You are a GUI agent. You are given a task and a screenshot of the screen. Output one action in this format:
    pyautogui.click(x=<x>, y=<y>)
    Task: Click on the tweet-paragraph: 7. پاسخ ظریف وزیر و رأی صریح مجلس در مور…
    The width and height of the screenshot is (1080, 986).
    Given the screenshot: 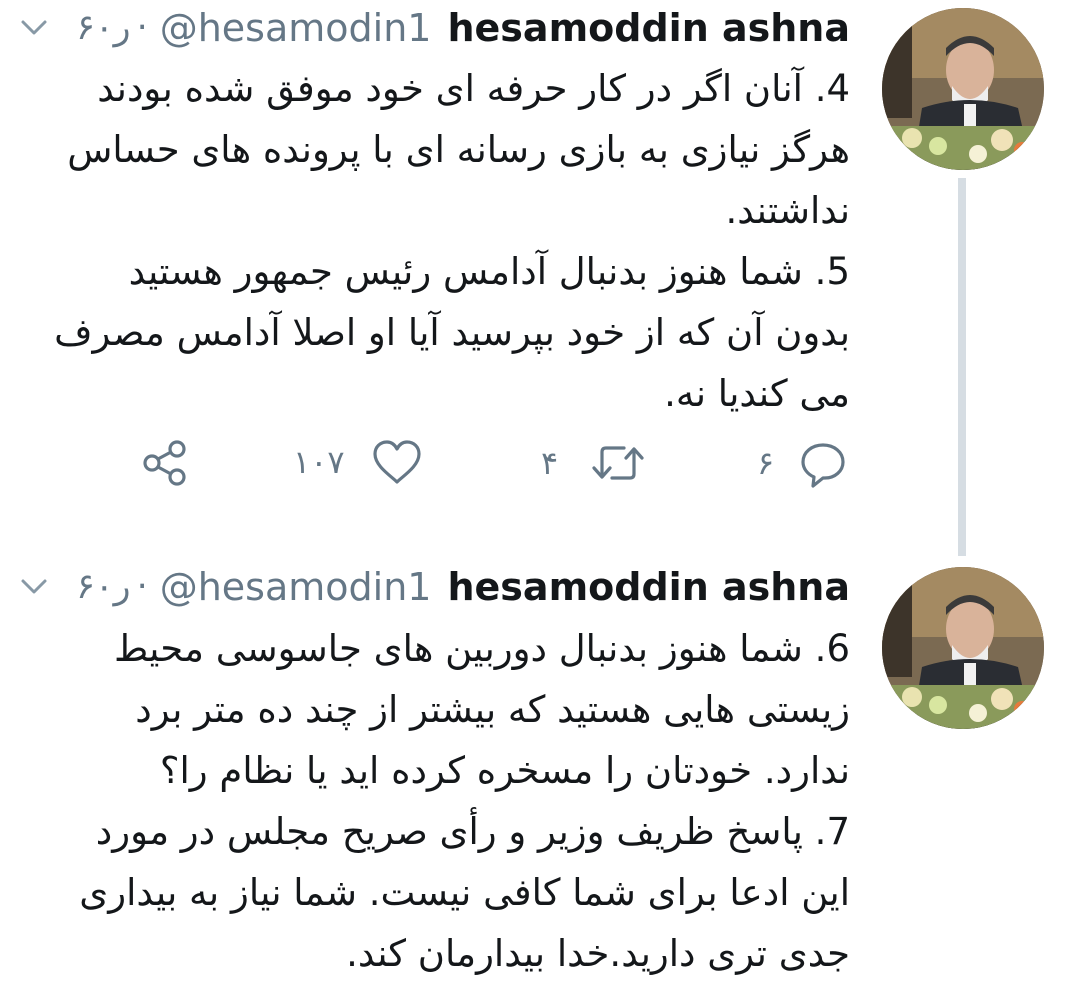 What is the action you would take?
    pyautogui.click(x=464, y=892)
    